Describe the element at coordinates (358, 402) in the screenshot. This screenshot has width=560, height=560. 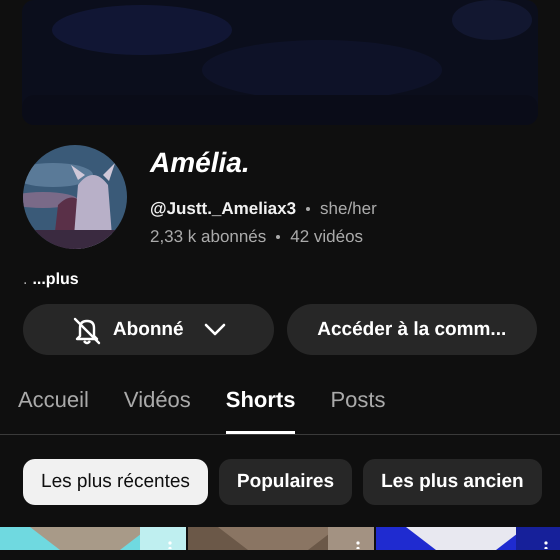
I see `tab: Posts` at that location.